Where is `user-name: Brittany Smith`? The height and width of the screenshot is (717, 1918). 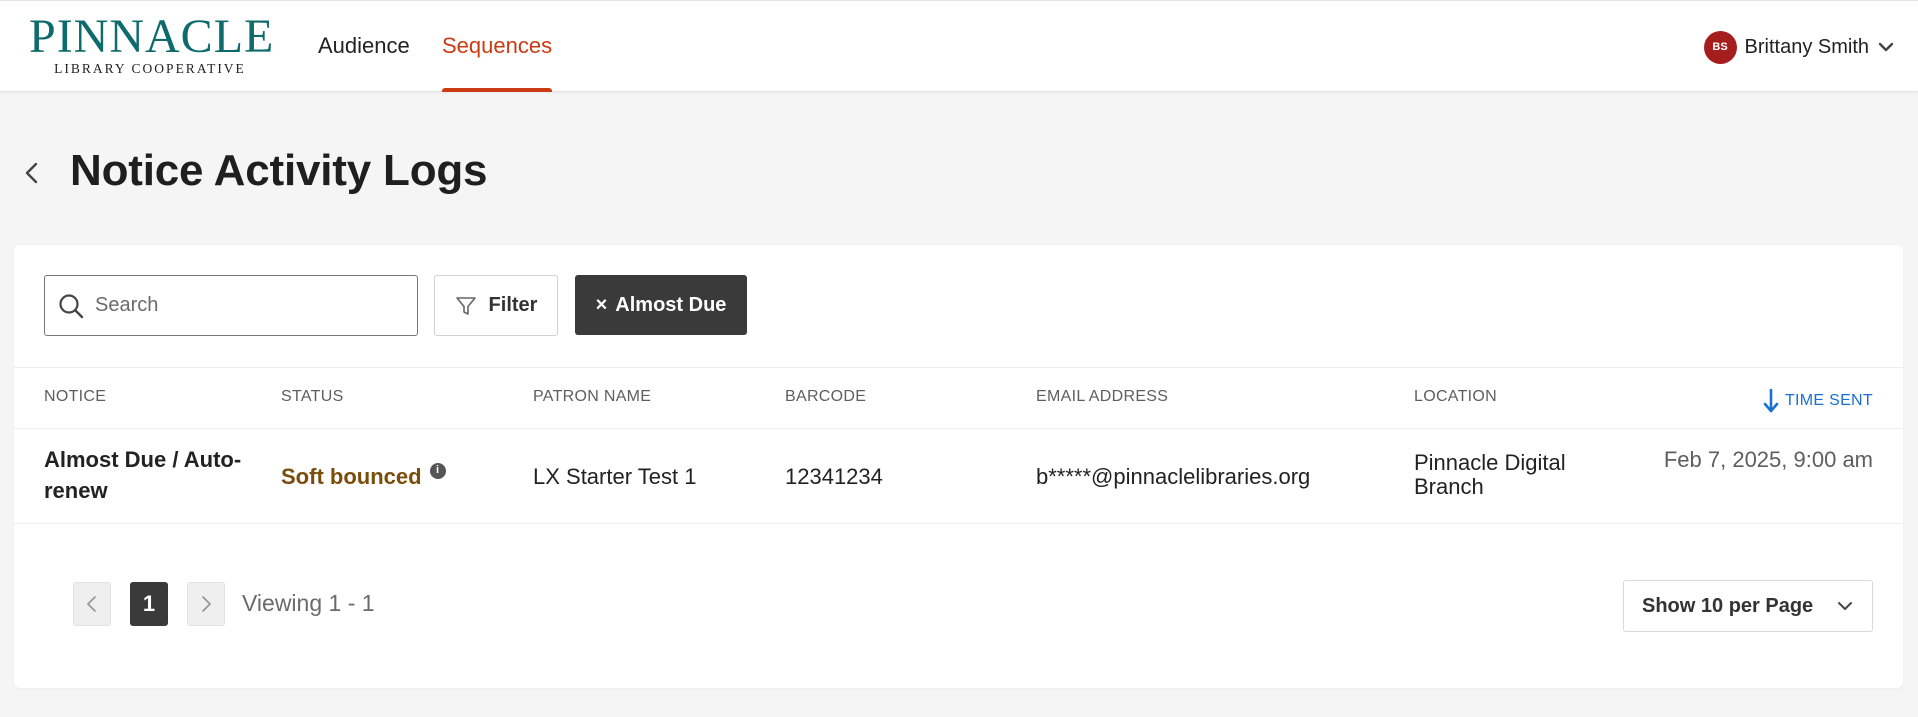
user-name: Brittany Smith is located at coordinates (1806, 46).